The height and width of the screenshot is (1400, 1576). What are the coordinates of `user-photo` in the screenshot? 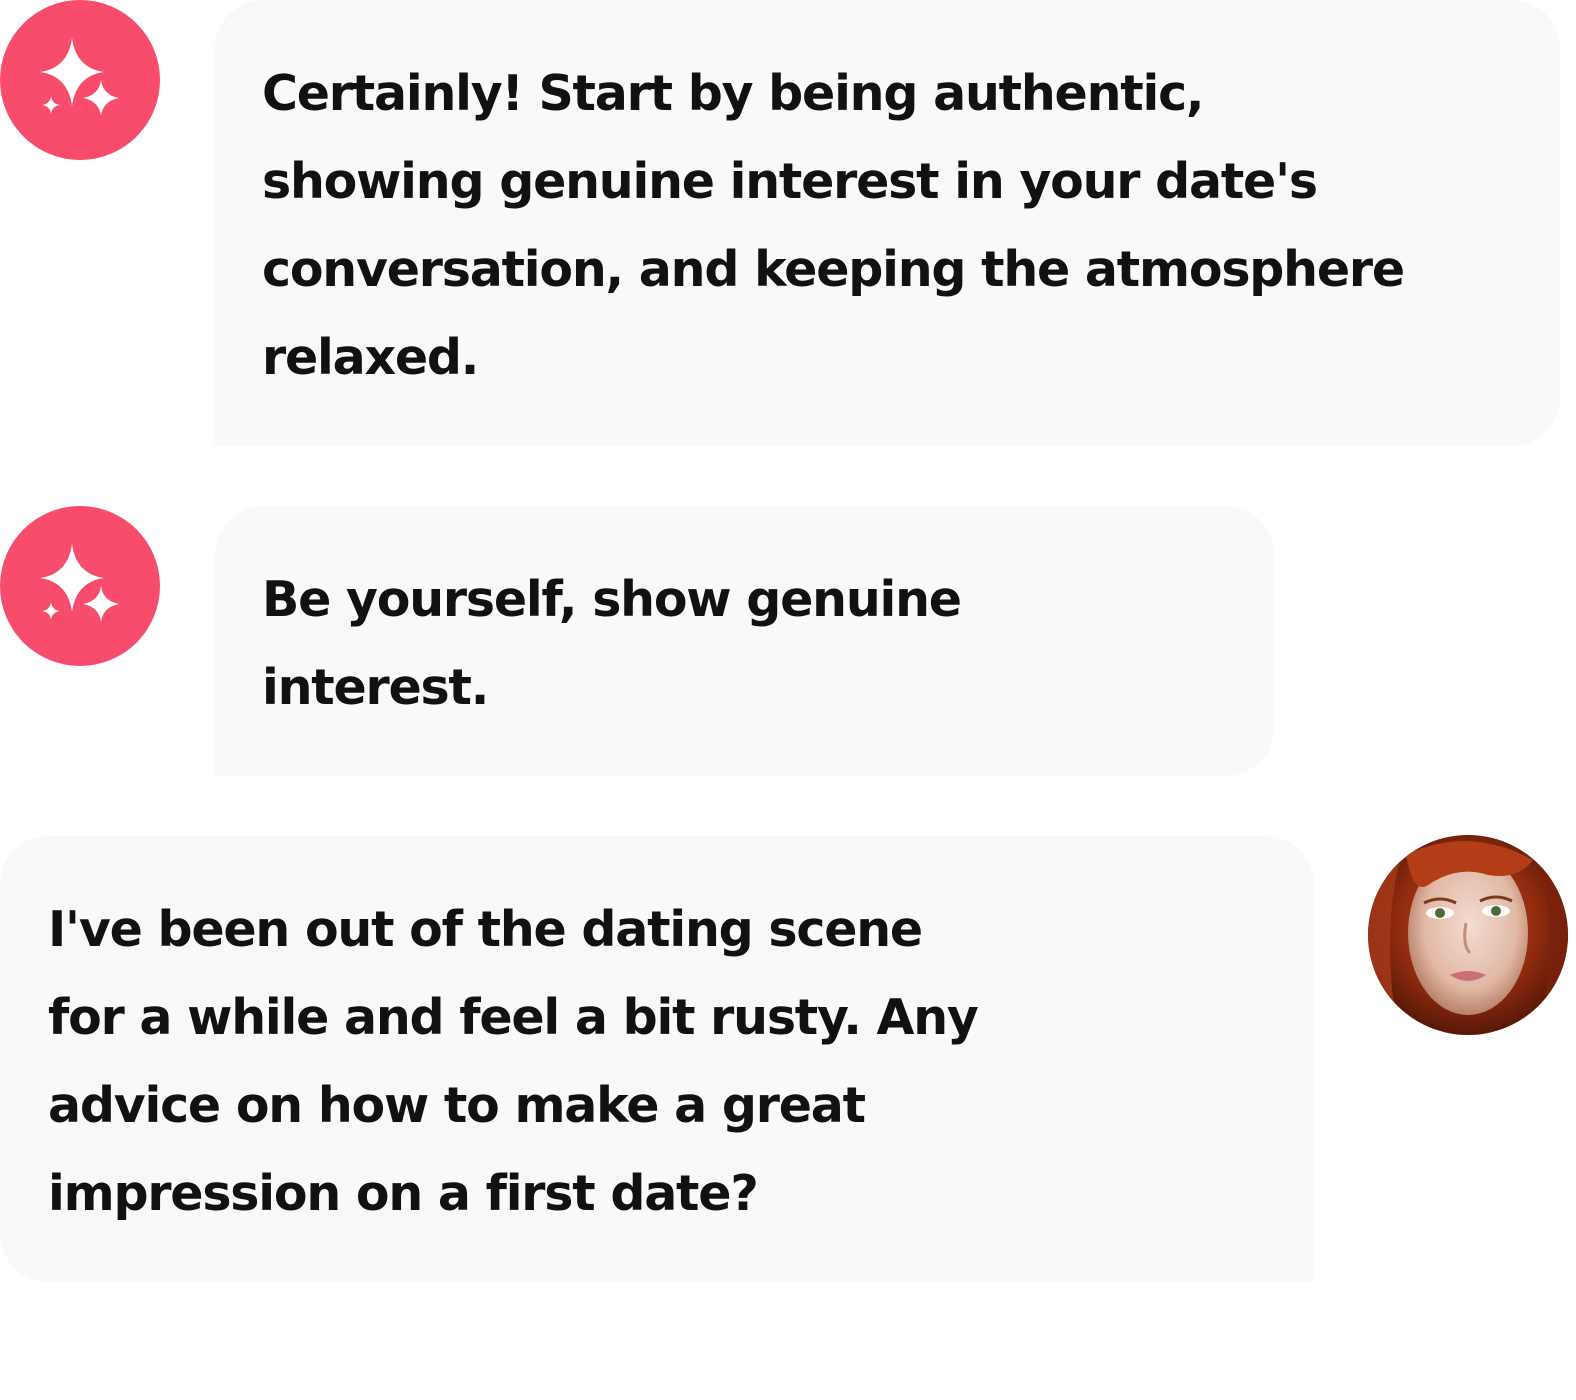 It's located at (1468, 935).